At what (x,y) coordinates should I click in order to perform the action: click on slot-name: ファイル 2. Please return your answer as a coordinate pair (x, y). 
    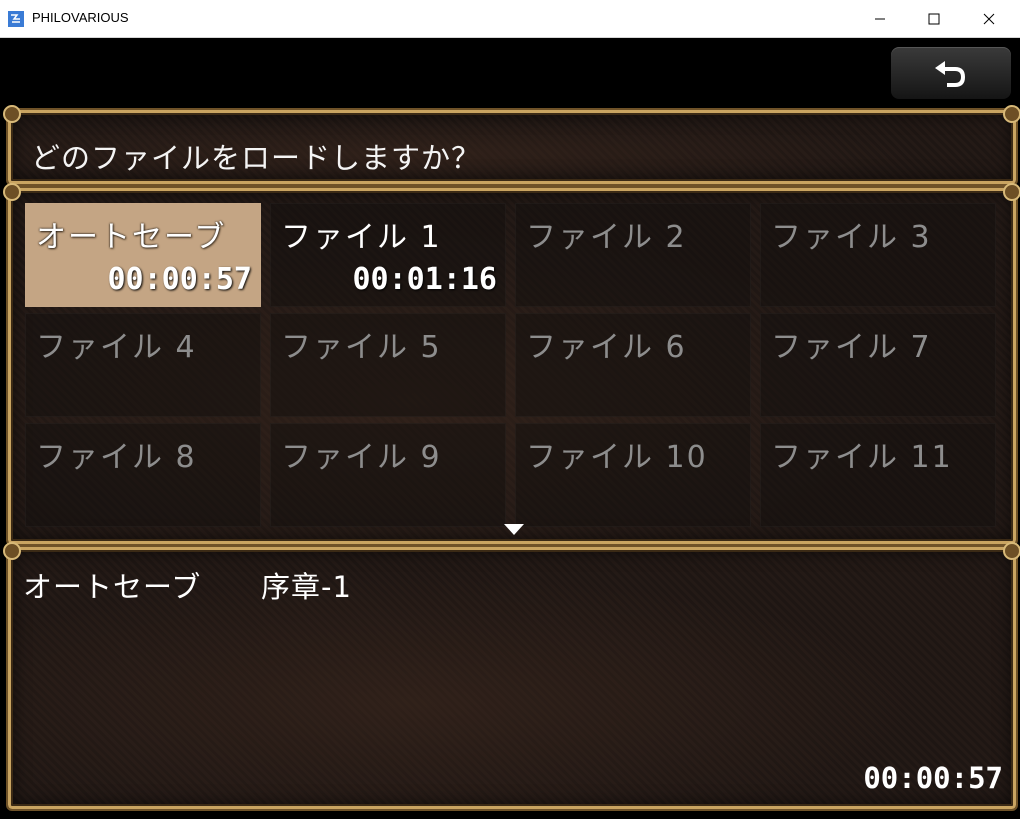
    Looking at the image, I should click on (606, 237).